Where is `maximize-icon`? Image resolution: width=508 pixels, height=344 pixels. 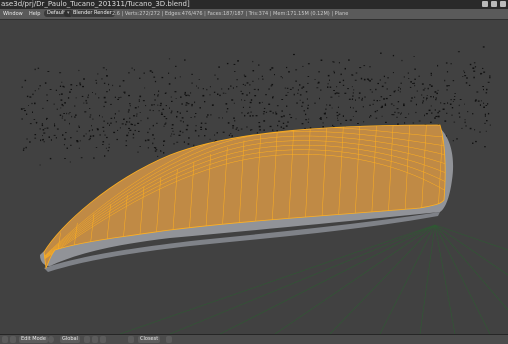 maximize-icon is located at coordinates (494, 4).